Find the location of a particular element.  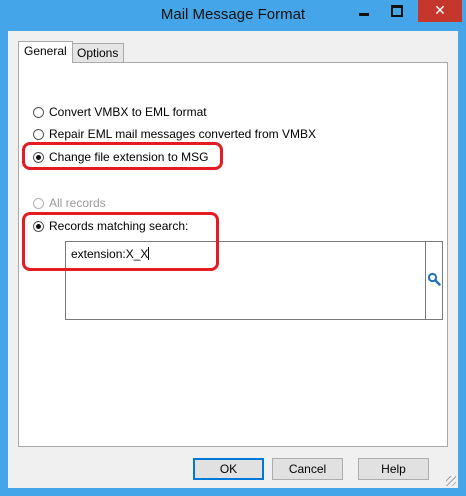

ok-button: OK is located at coordinates (228, 469).